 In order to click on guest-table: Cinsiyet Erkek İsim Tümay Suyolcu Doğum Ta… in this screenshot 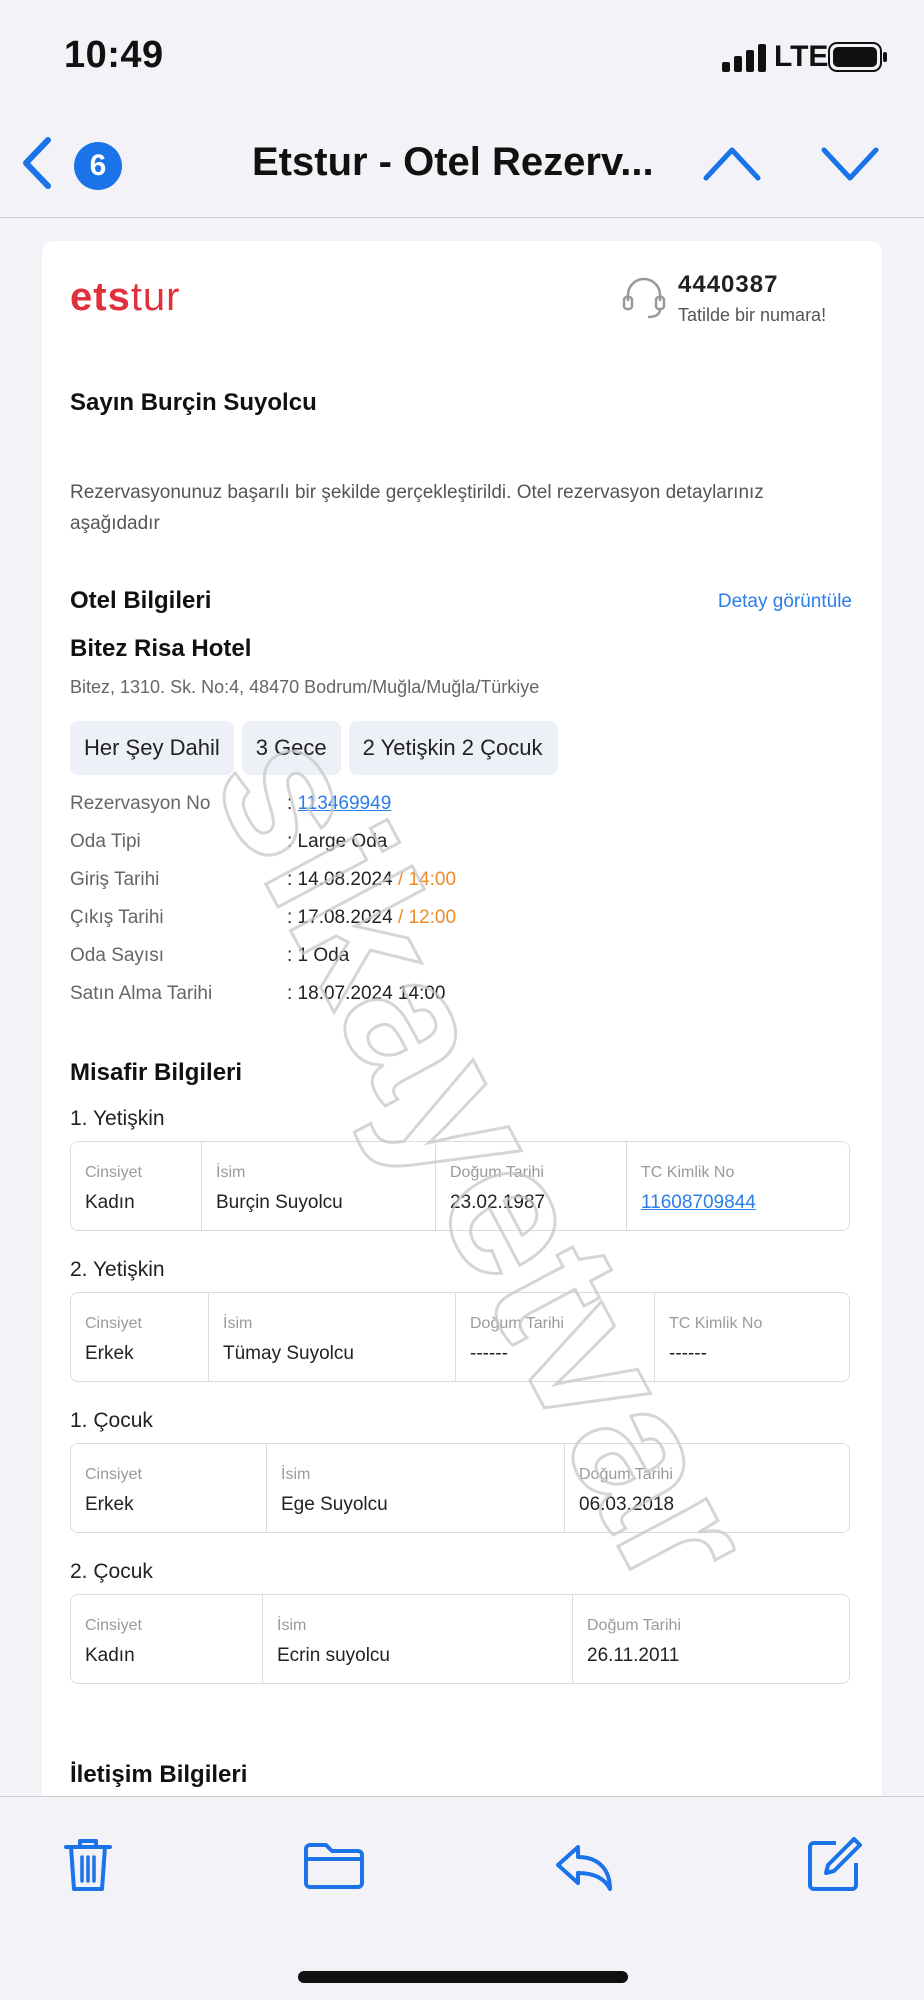, I will do `click(460, 1337)`.